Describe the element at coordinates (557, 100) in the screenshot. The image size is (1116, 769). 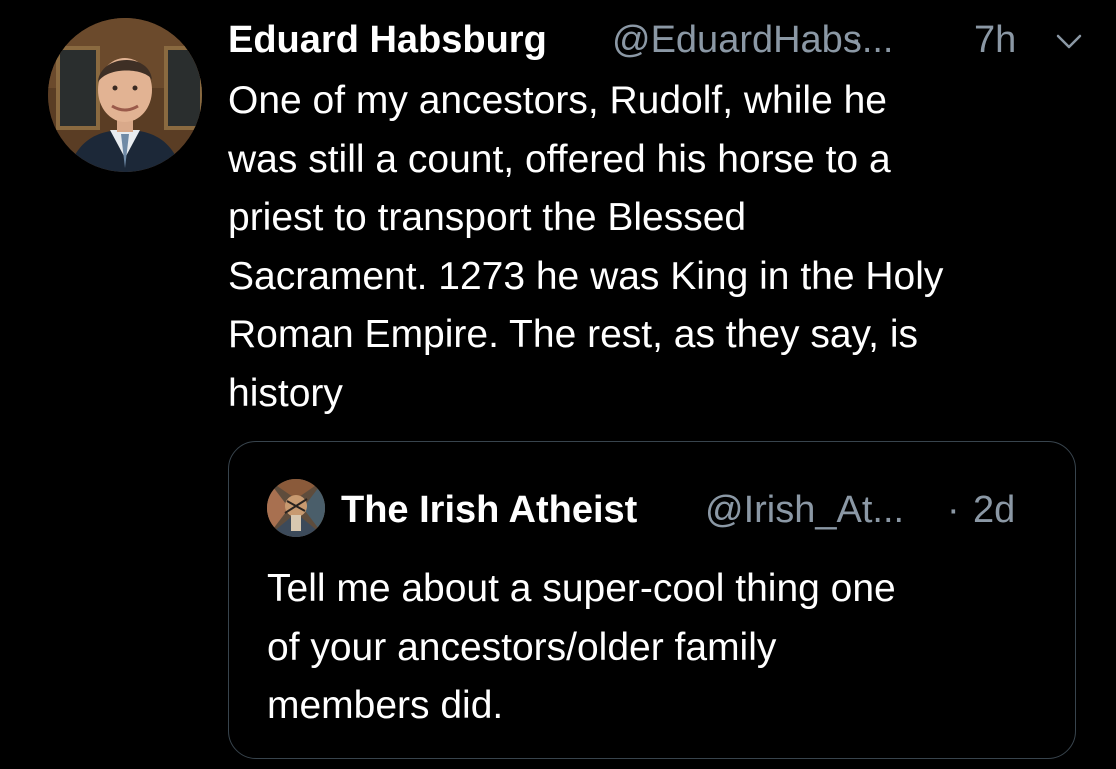
I see `tweet-text-line: One of my ancestors, Rudolf, while he` at that location.